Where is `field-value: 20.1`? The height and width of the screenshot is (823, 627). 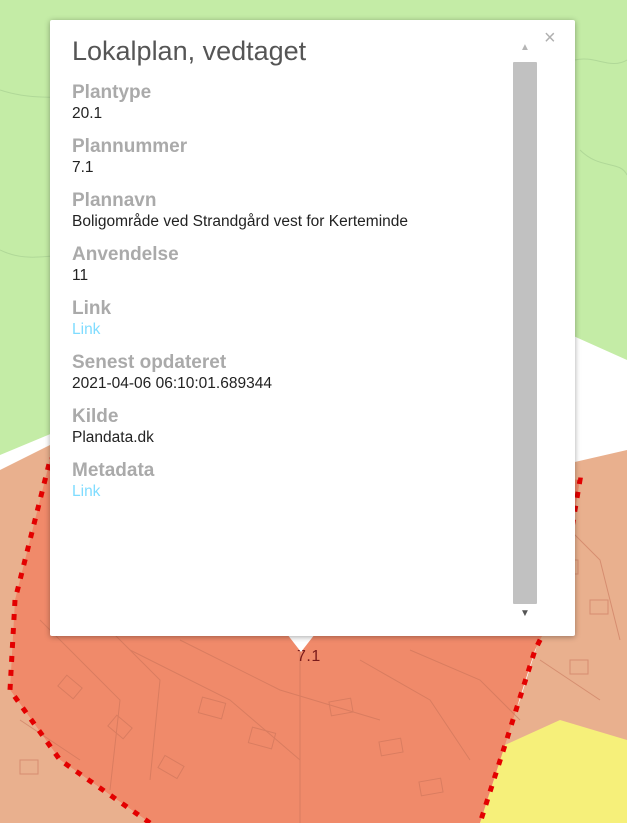 field-value: 20.1 is located at coordinates (87, 113).